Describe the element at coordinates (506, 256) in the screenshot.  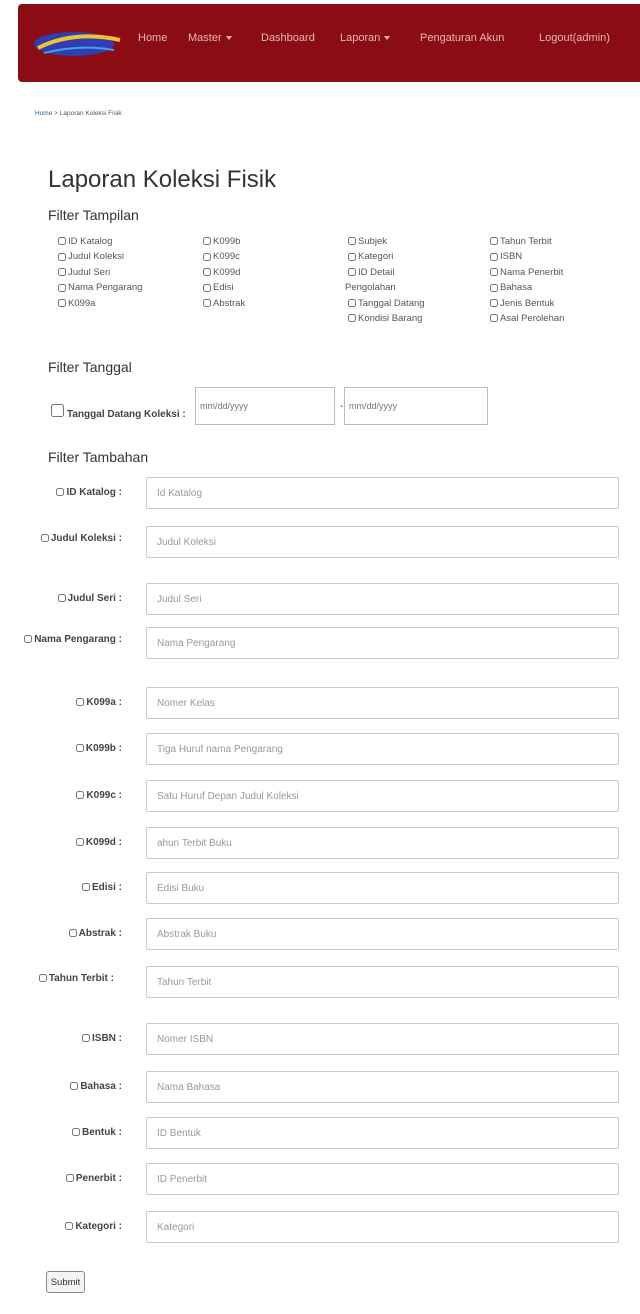
I see `tampilan-option-isbn: ISBN` at that location.